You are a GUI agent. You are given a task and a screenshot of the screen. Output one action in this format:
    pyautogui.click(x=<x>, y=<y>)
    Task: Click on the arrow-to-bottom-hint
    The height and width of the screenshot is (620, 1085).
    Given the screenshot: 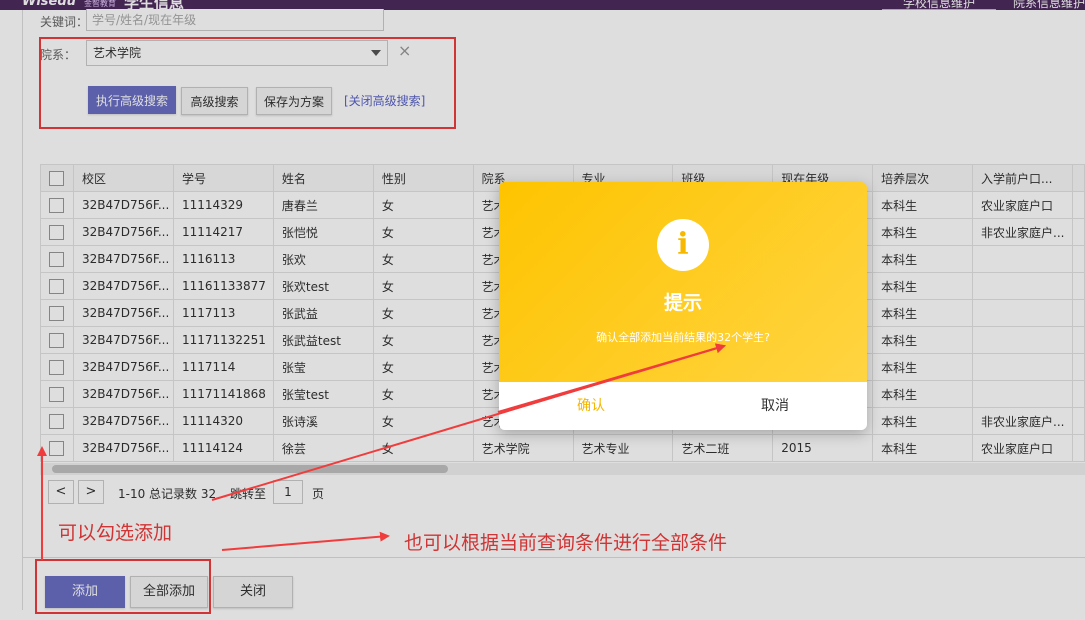 What is the action you would take?
    pyautogui.click(x=305, y=541)
    